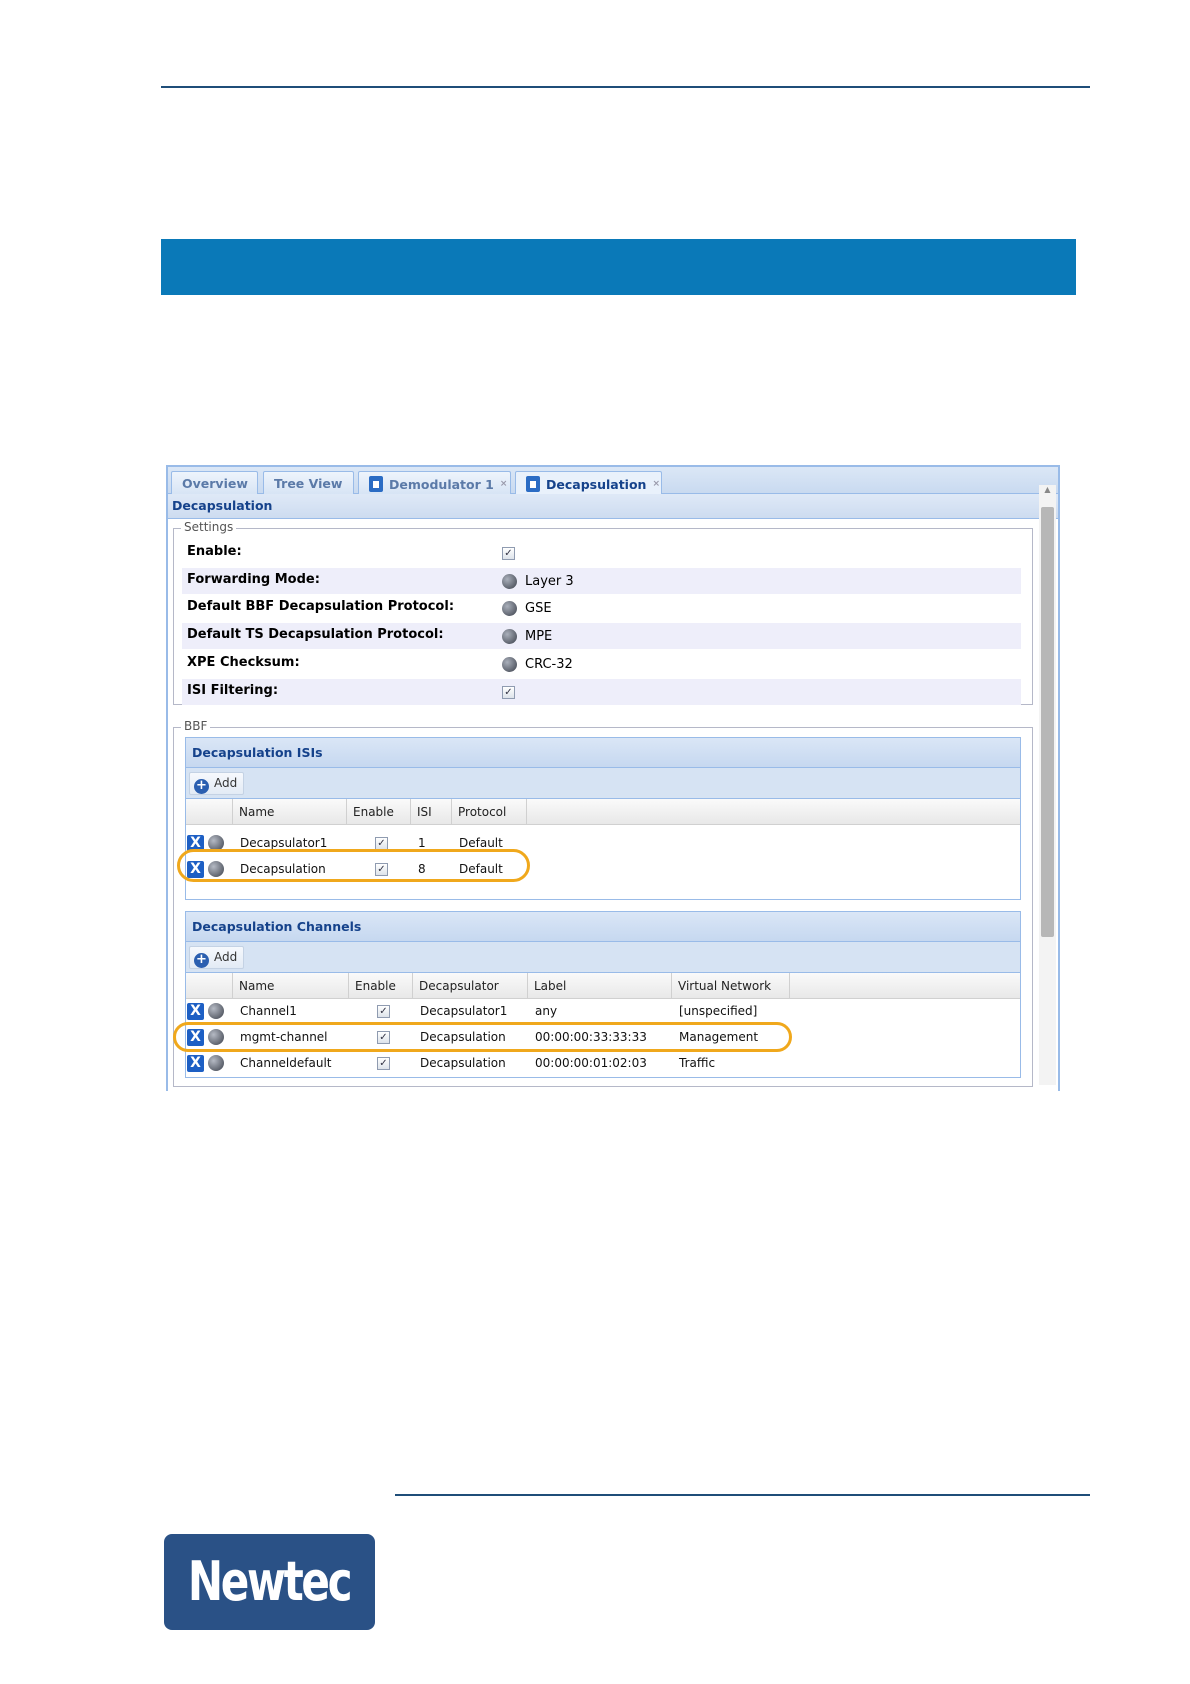 This screenshot has width=1190, height=1684. What do you see at coordinates (209, 812) in the screenshot?
I see `action-column-header` at bounding box center [209, 812].